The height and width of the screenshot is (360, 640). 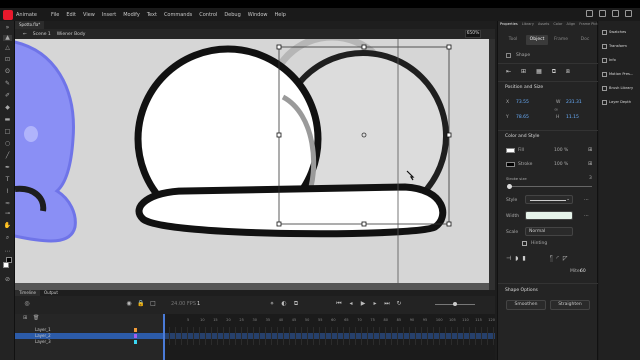 What do you see at coordinates (198, 304) in the screenshot?
I see `current-frame: 1` at bounding box center [198, 304].